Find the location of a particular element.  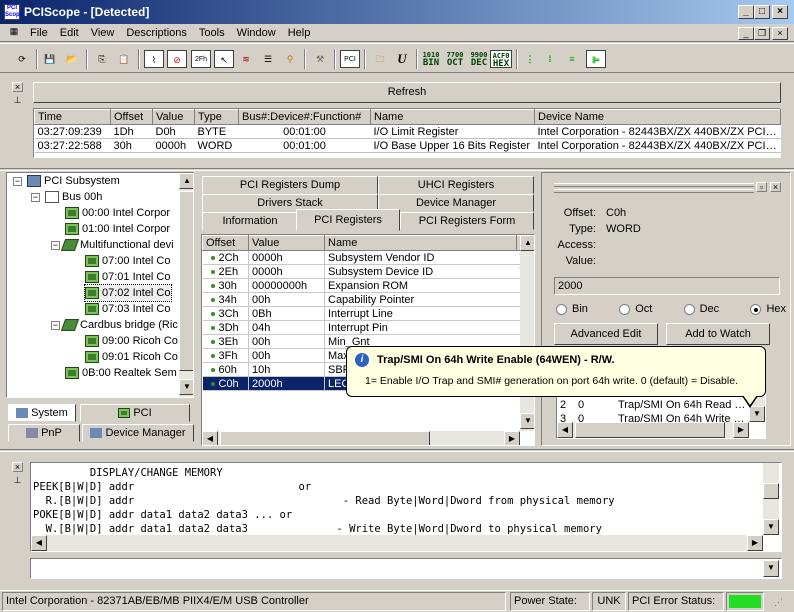

tab-system: System is located at coordinates (42, 413).